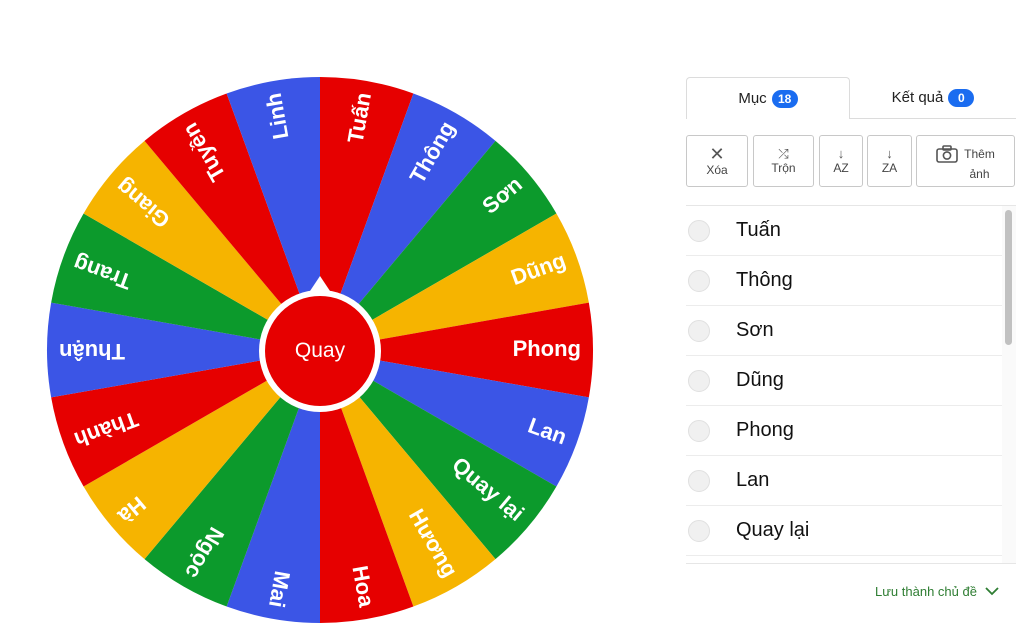  I want to click on close-icon: ✕, so click(717, 154).